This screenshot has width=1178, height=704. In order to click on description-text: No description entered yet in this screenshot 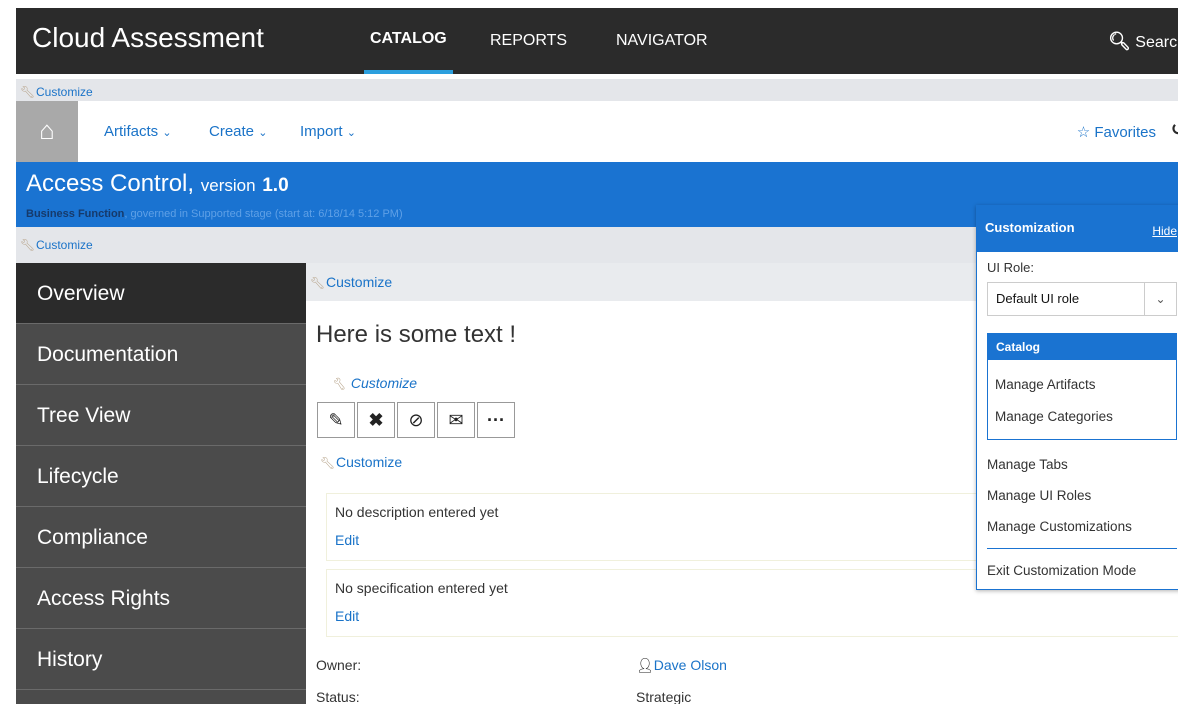, I will do `click(417, 512)`.